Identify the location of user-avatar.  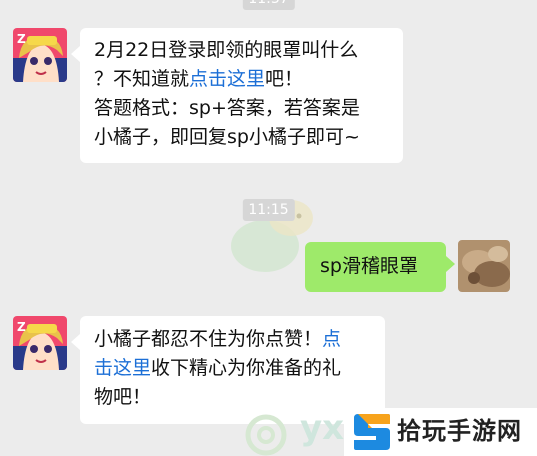
(484, 266).